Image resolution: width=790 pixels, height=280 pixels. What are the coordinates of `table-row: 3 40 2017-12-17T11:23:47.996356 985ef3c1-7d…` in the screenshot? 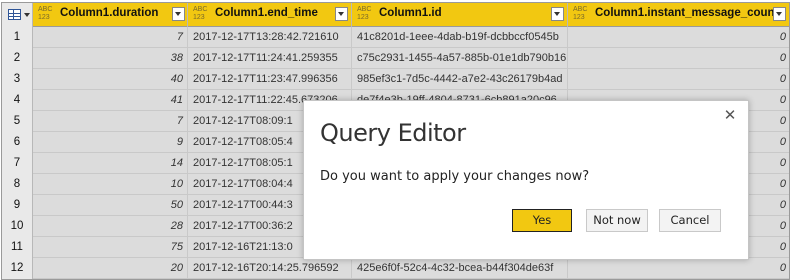 It's located at (395, 79).